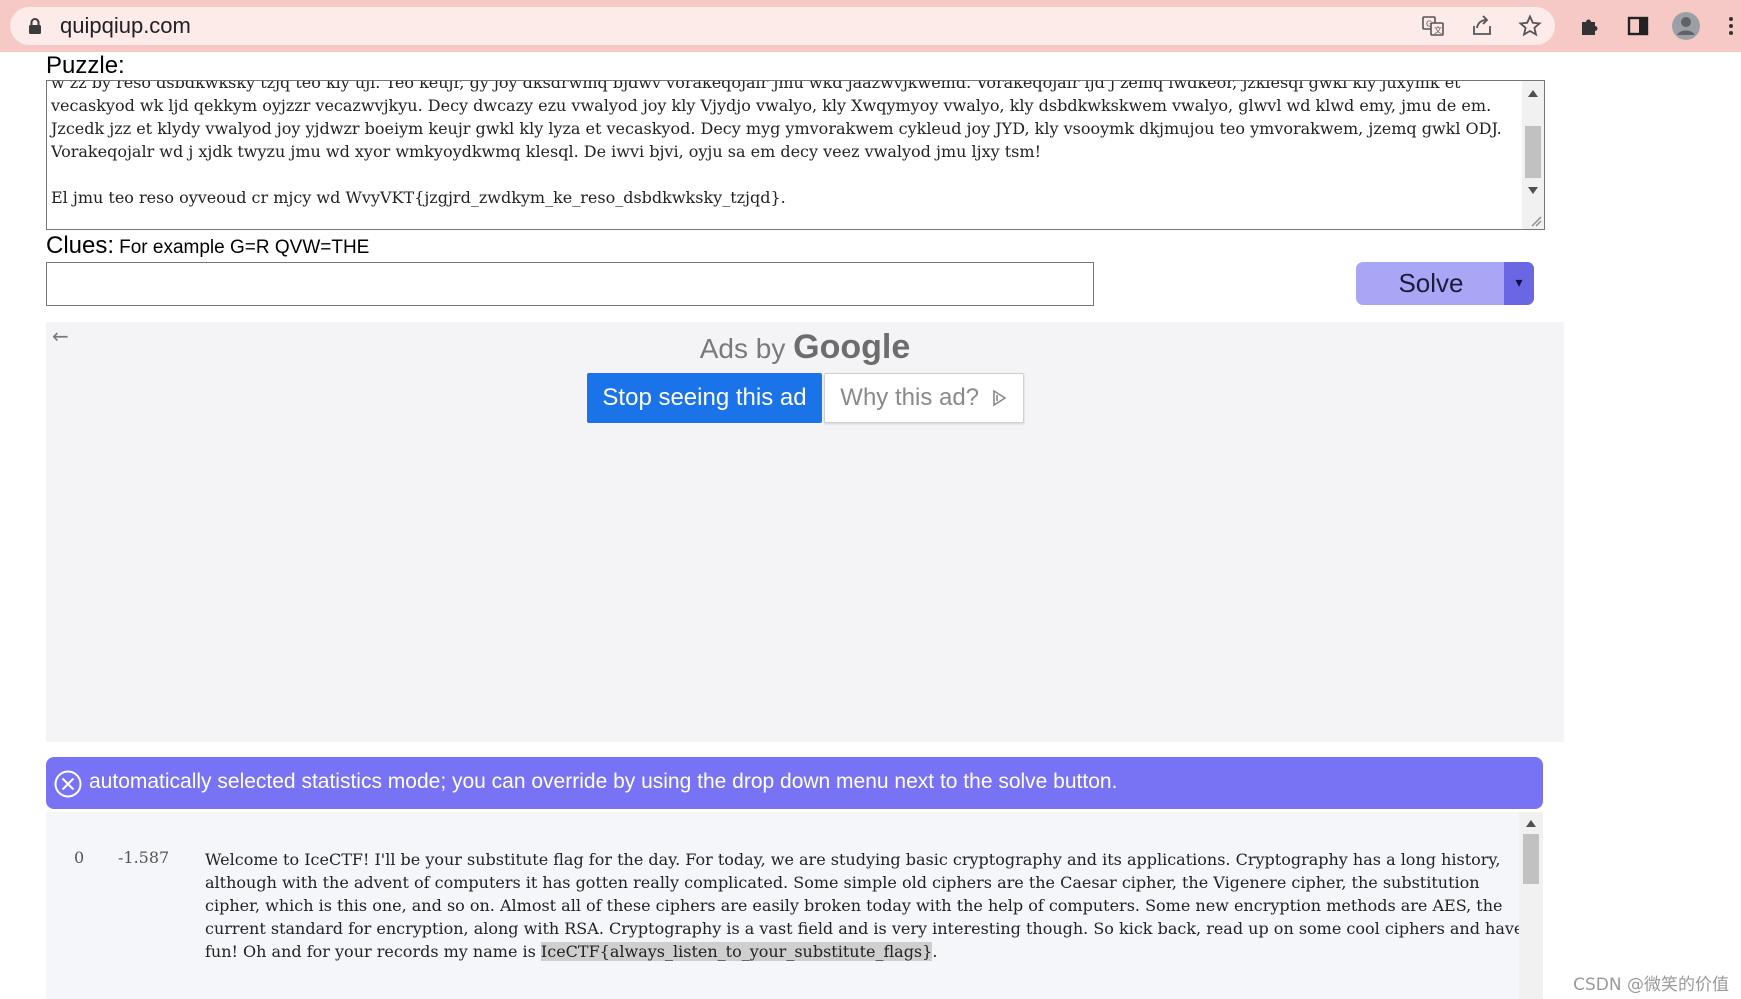  Describe the element at coordinates (999, 398) in the screenshot. I see `adchoices-icon` at that location.